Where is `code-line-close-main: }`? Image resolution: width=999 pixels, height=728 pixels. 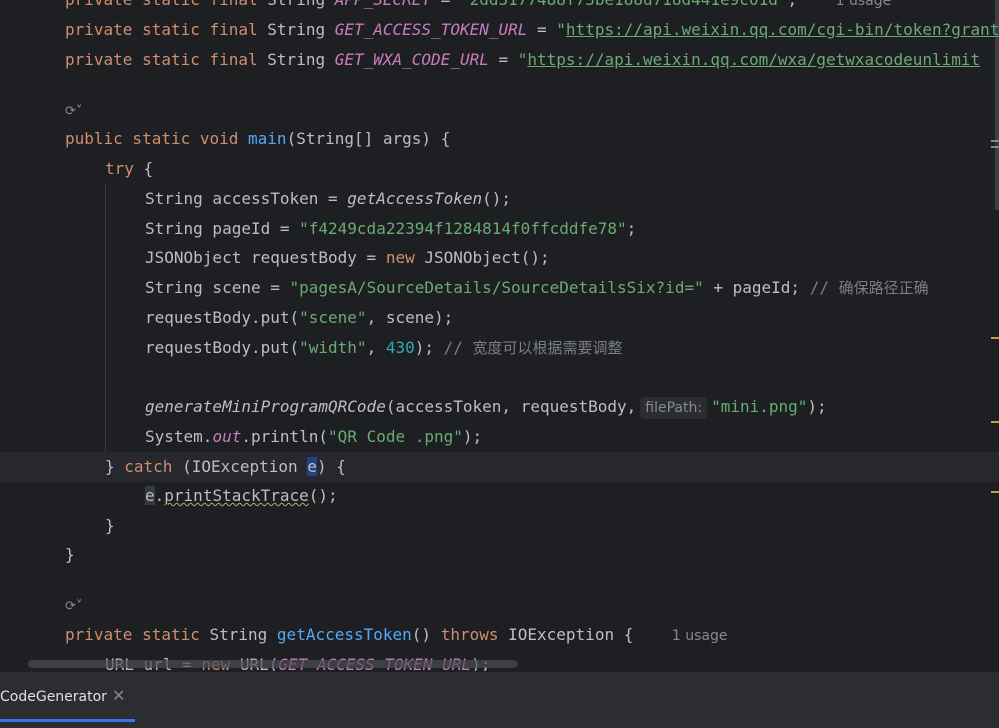
code-line-close-main: } is located at coordinates (70, 554).